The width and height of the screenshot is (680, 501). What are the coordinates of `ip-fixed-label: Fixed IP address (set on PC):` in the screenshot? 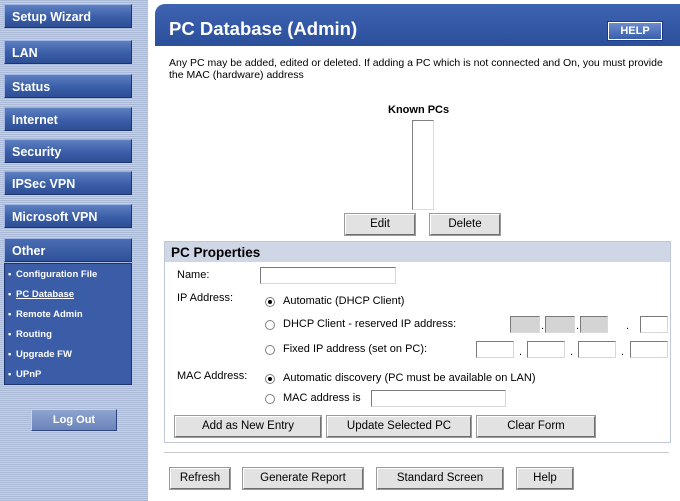 It's located at (355, 349).